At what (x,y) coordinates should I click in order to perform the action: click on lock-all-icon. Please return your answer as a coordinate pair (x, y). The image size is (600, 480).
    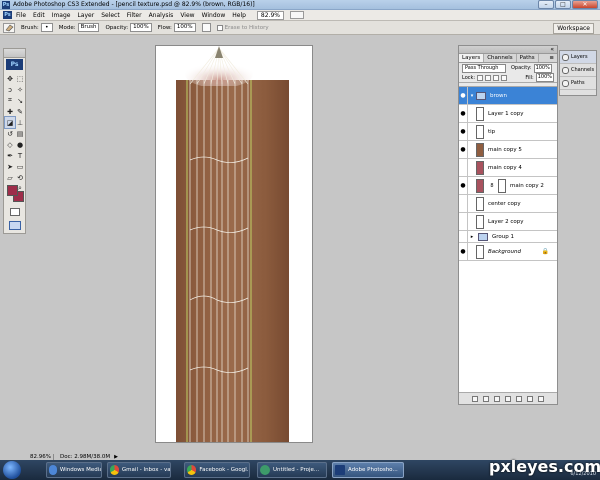
    Looking at the image, I should click on (504, 77).